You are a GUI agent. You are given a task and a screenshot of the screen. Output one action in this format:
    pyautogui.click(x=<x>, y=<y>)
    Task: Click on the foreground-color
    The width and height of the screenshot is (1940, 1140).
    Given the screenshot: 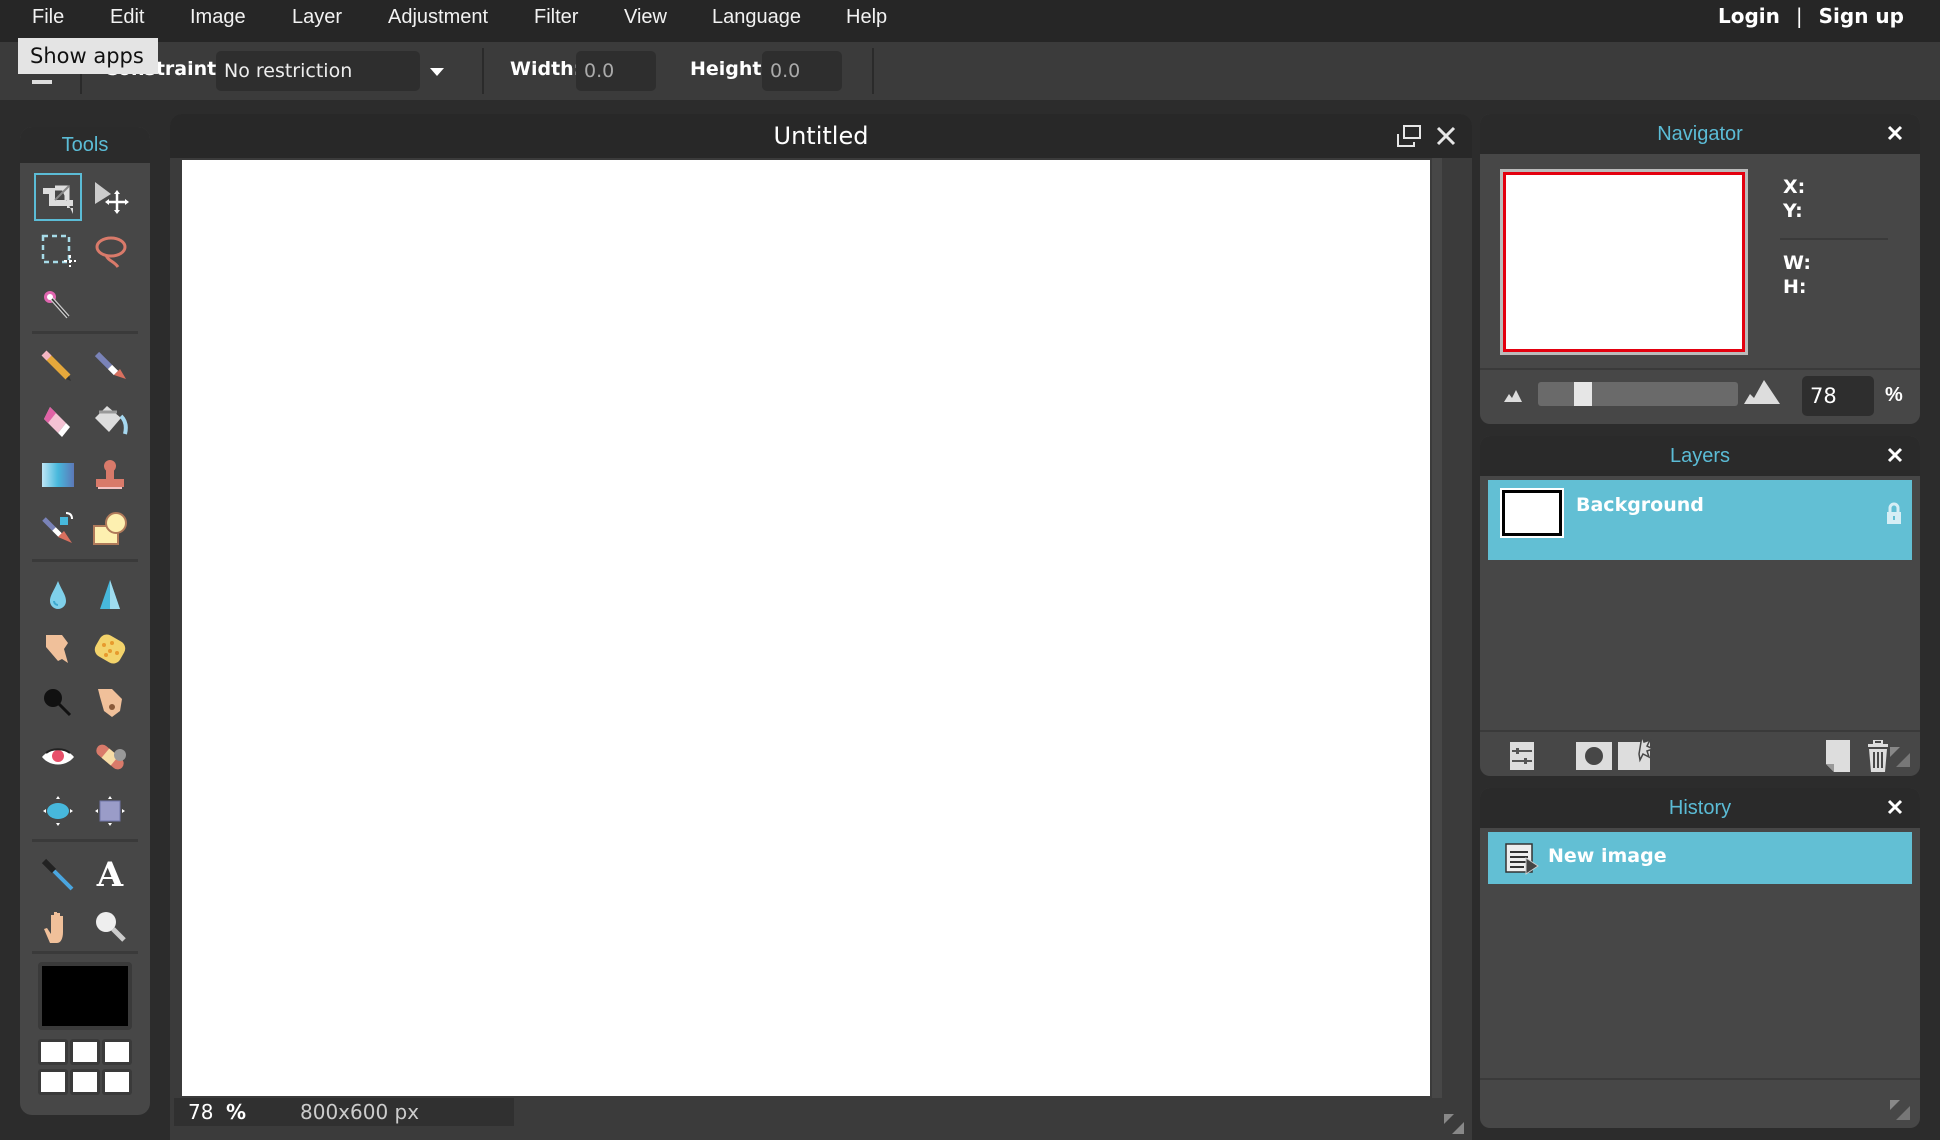 What is the action you would take?
    pyautogui.click(x=85, y=996)
    